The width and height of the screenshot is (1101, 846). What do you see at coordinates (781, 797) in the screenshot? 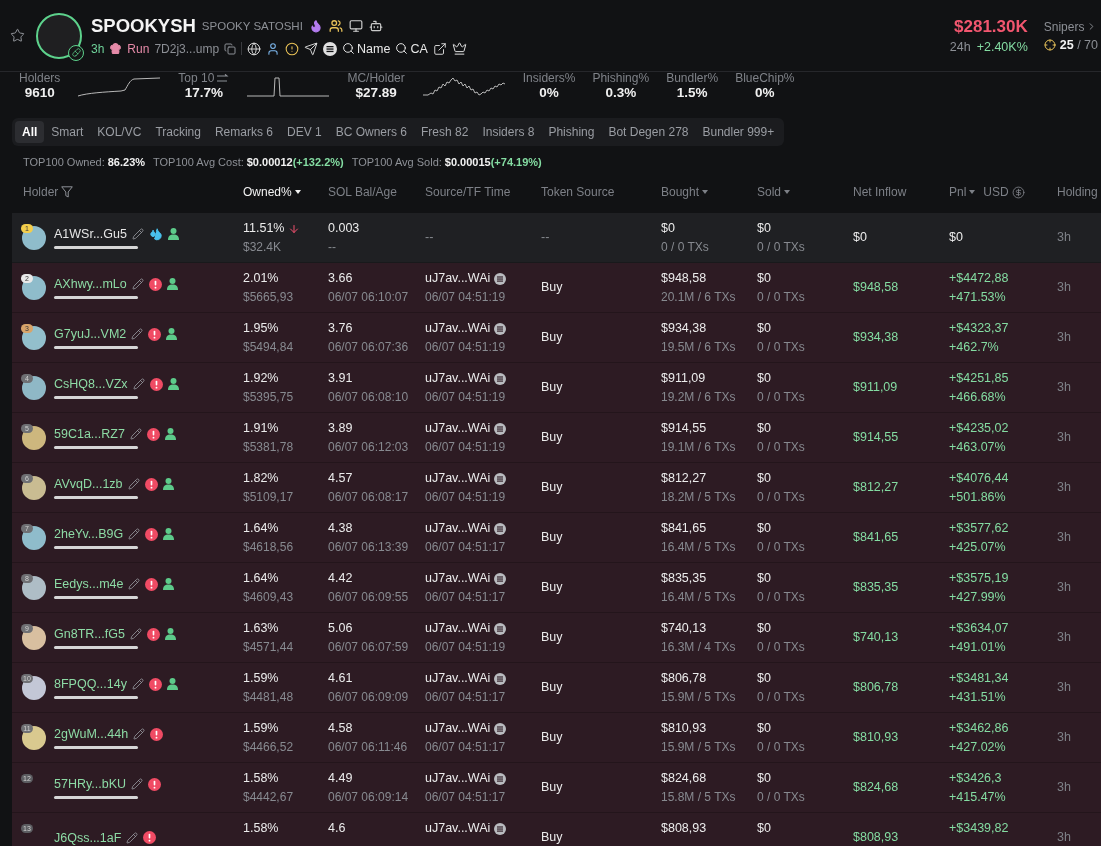
I see `sold-transactions: 0 / 0 TXs` at bounding box center [781, 797].